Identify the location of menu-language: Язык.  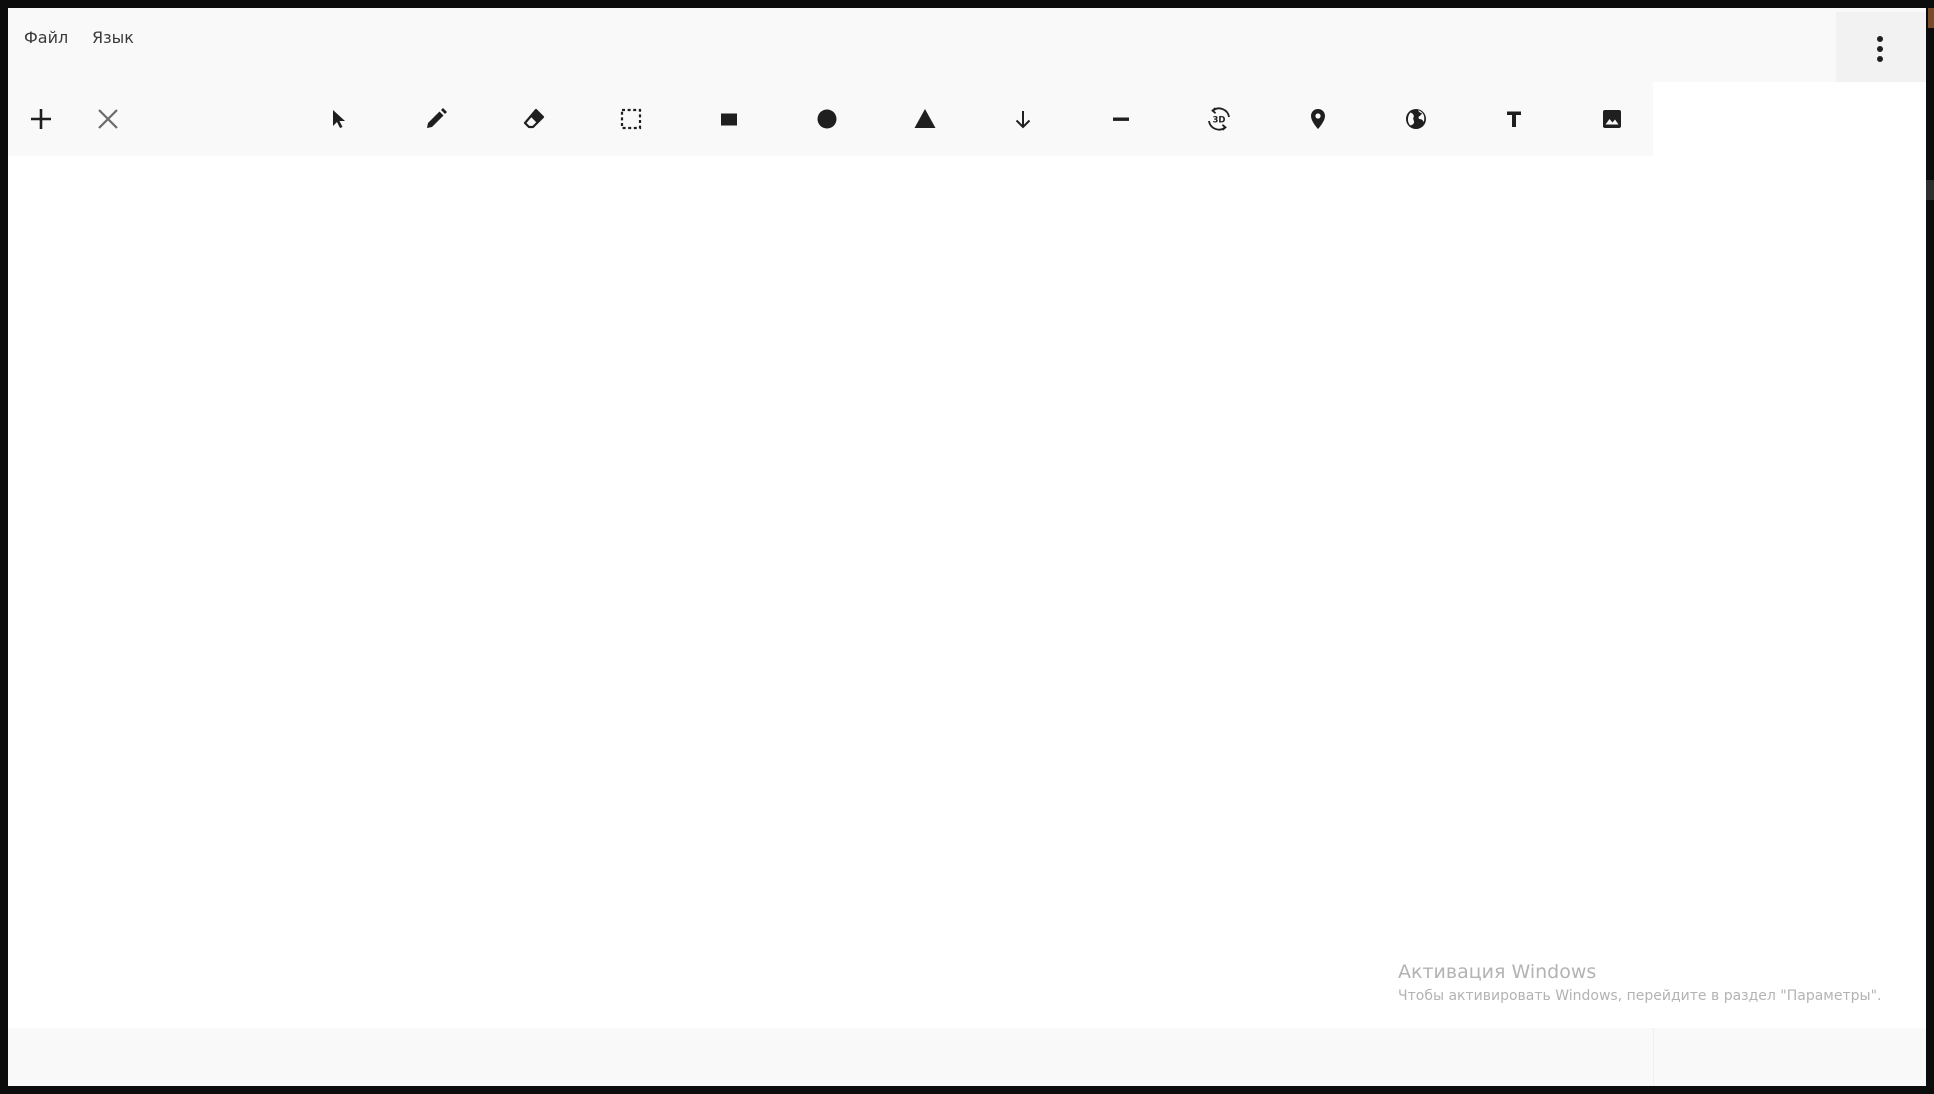
(113, 38).